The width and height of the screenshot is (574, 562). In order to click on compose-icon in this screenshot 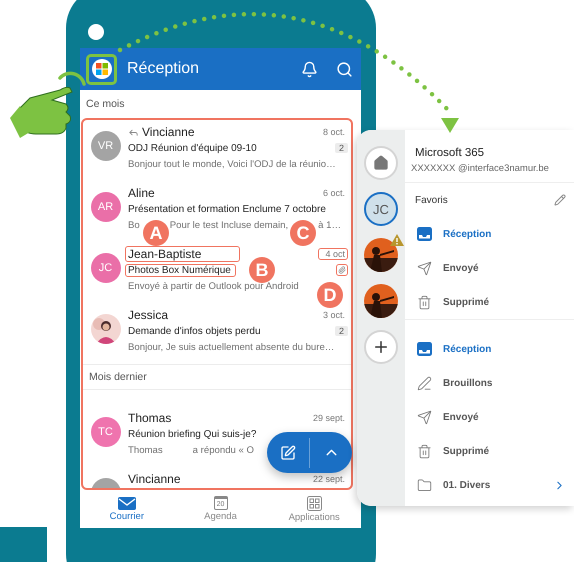, I will do `click(288, 452)`.